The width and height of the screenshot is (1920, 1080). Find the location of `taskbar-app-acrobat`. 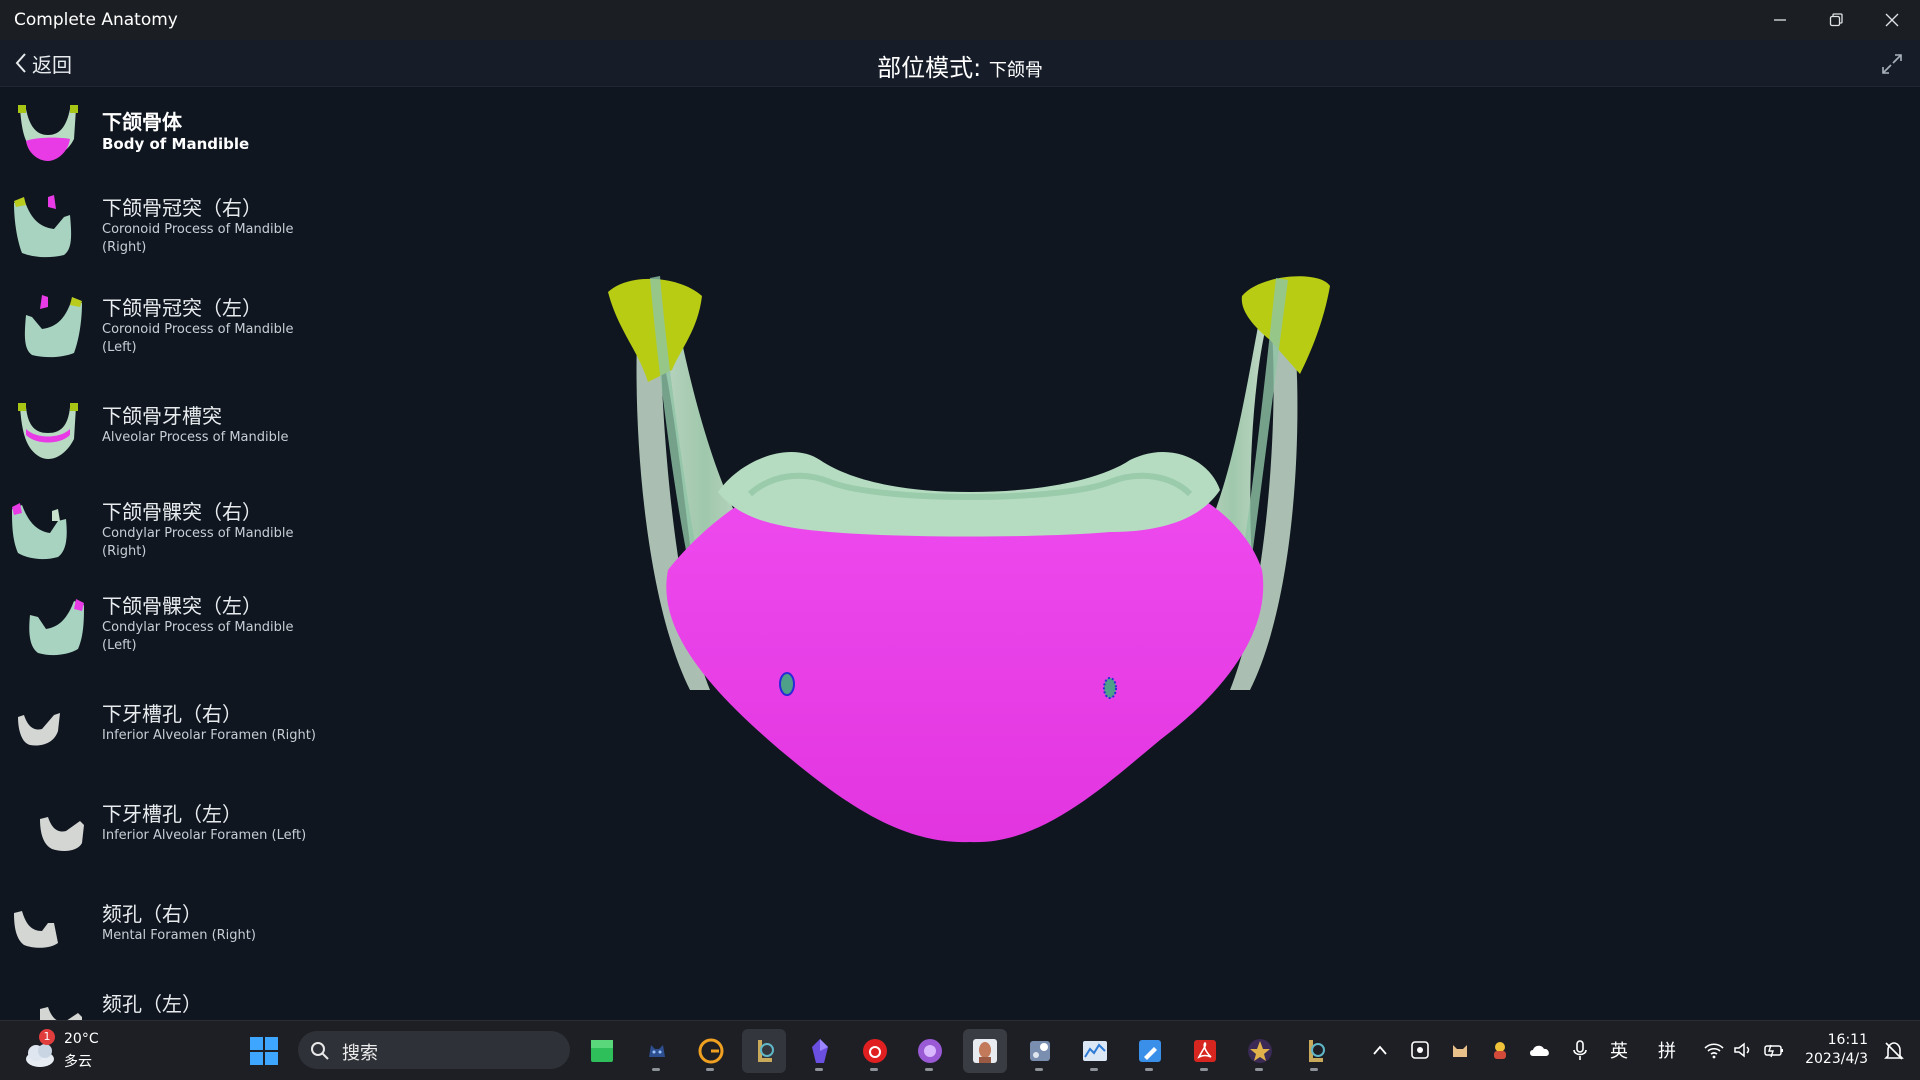

taskbar-app-acrobat is located at coordinates (1205, 1051).